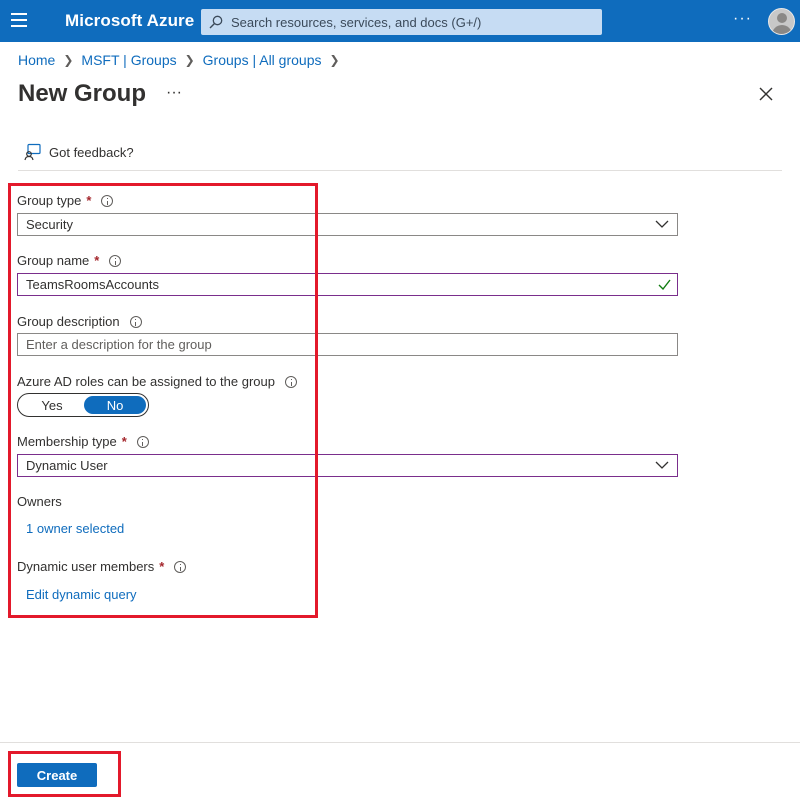  What do you see at coordinates (91, 152) in the screenshot?
I see `feedback-label: Got feedback?` at bounding box center [91, 152].